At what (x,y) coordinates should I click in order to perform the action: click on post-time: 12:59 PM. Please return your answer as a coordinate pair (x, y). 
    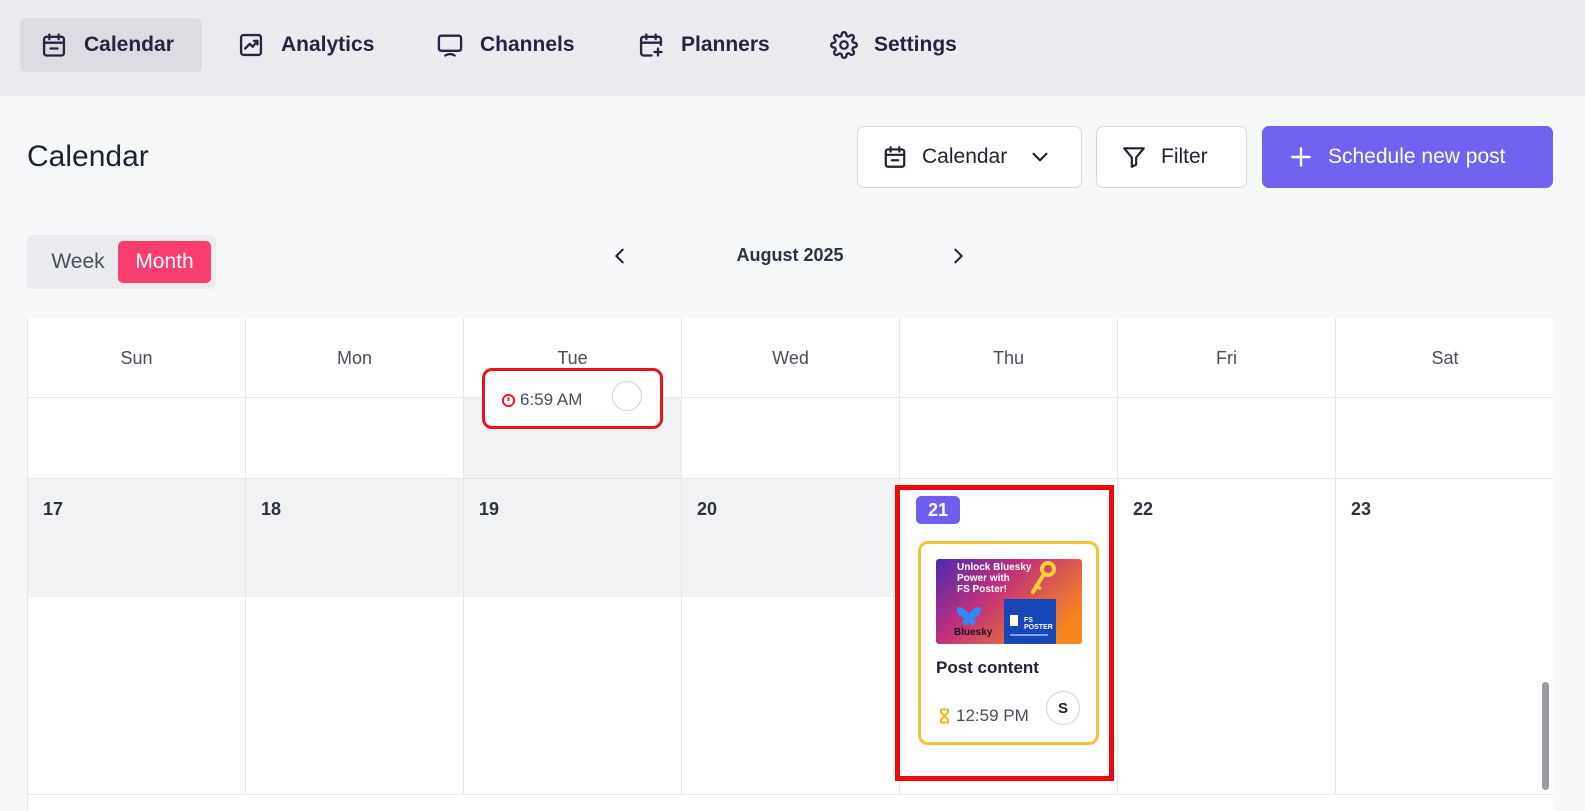
    Looking at the image, I should click on (983, 716).